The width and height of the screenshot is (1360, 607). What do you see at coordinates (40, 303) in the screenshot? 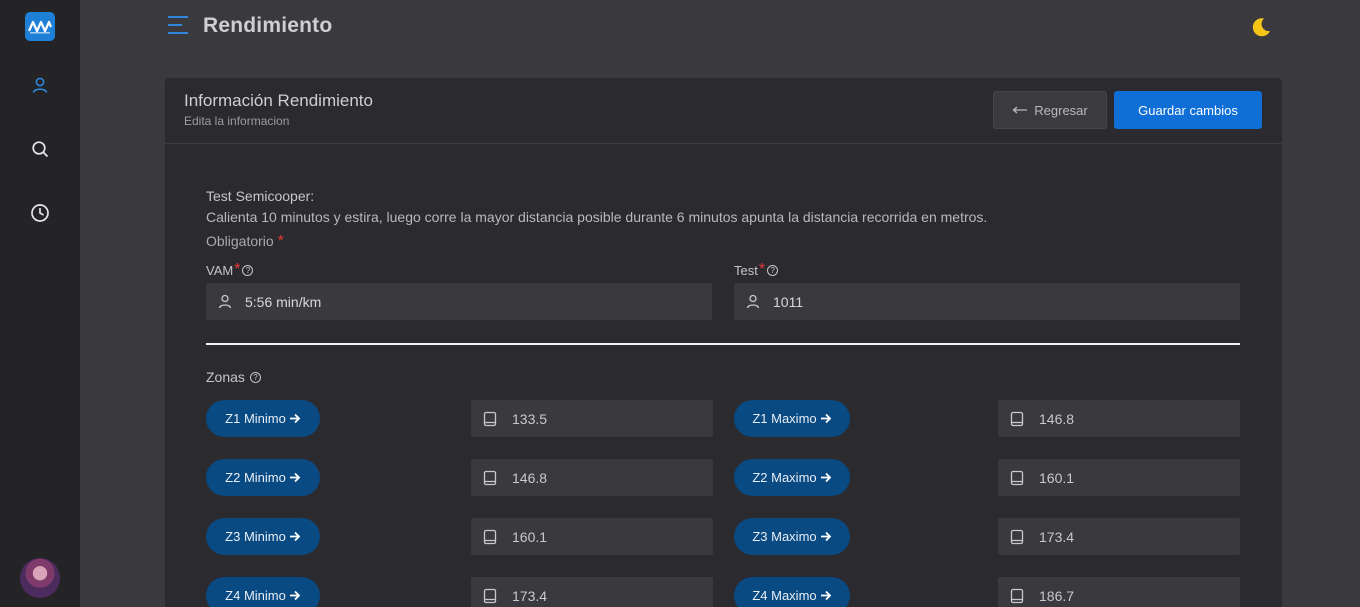
I see `sidebar` at bounding box center [40, 303].